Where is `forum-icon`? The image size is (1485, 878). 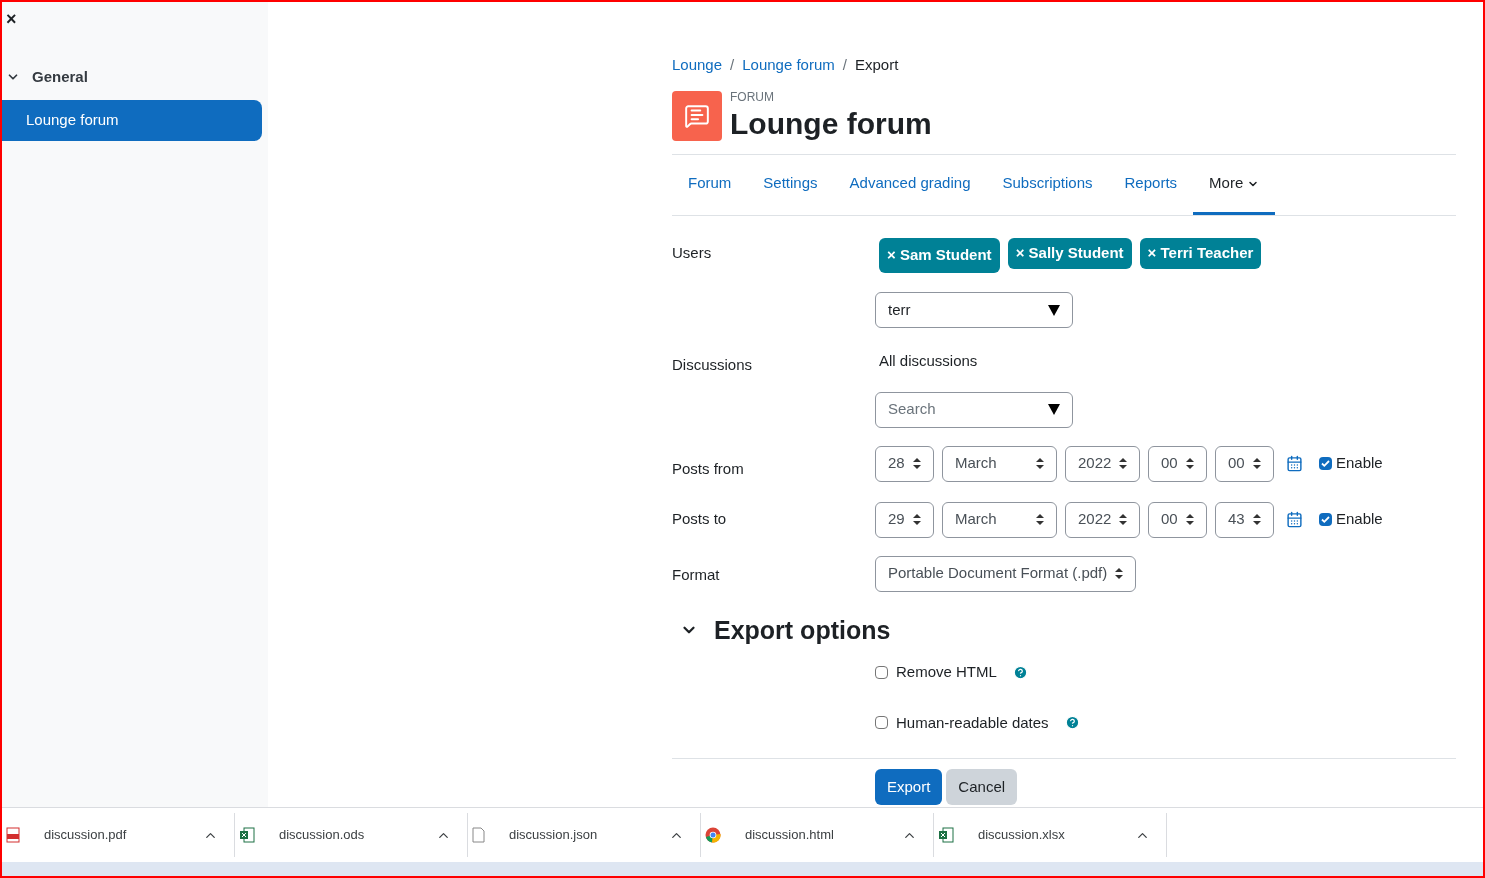 forum-icon is located at coordinates (697, 115).